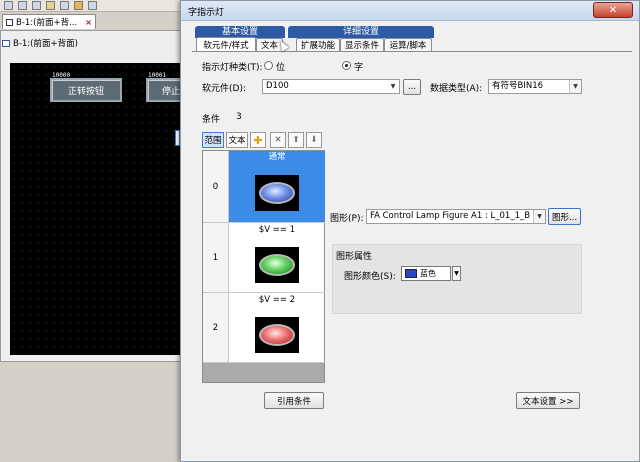 The width and height of the screenshot is (640, 462). Describe the element at coordinates (88, 22) in the screenshot. I see `close-icon: ×` at that location.